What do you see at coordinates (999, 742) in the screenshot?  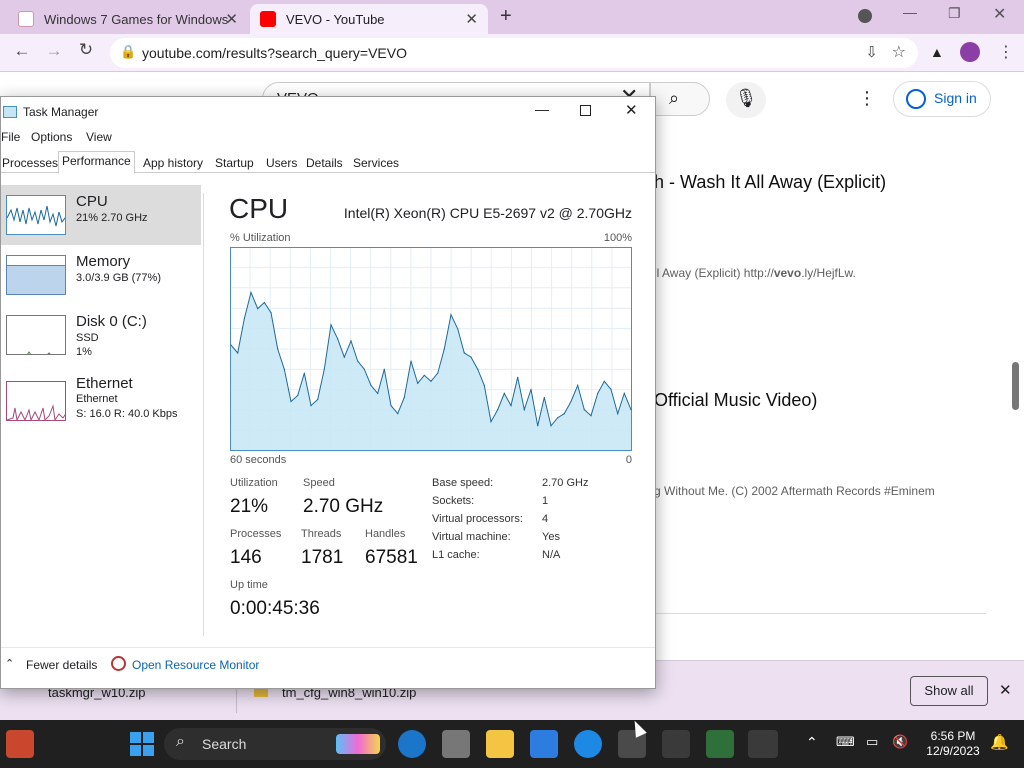 I see `notification-bell-icon: 🔔` at bounding box center [999, 742].